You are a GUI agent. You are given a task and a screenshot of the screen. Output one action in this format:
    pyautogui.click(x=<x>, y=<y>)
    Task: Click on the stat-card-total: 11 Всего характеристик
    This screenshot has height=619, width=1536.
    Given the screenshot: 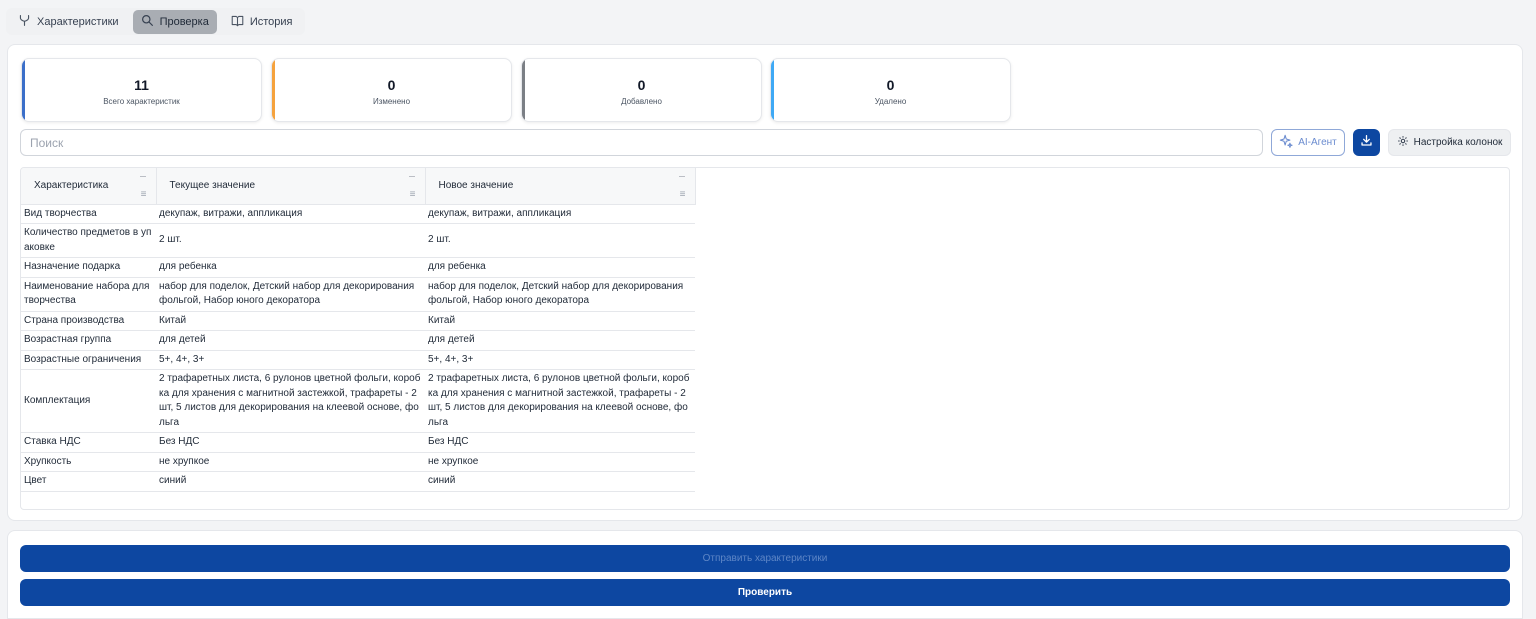 What is the action you would take?
    pyautogui.click(x=141, y=90)
    